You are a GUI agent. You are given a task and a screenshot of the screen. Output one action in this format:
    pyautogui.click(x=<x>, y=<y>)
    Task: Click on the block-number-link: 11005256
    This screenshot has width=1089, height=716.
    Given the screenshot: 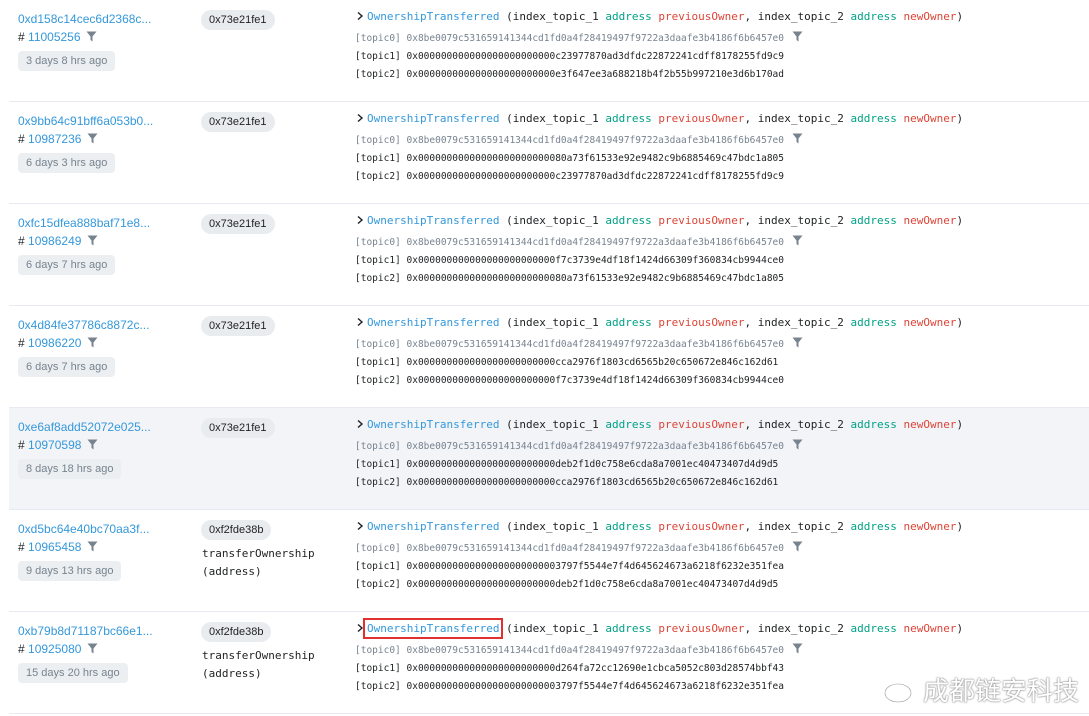 What is the action you would take?
    pyautogui.click(x=54, y=37)
    